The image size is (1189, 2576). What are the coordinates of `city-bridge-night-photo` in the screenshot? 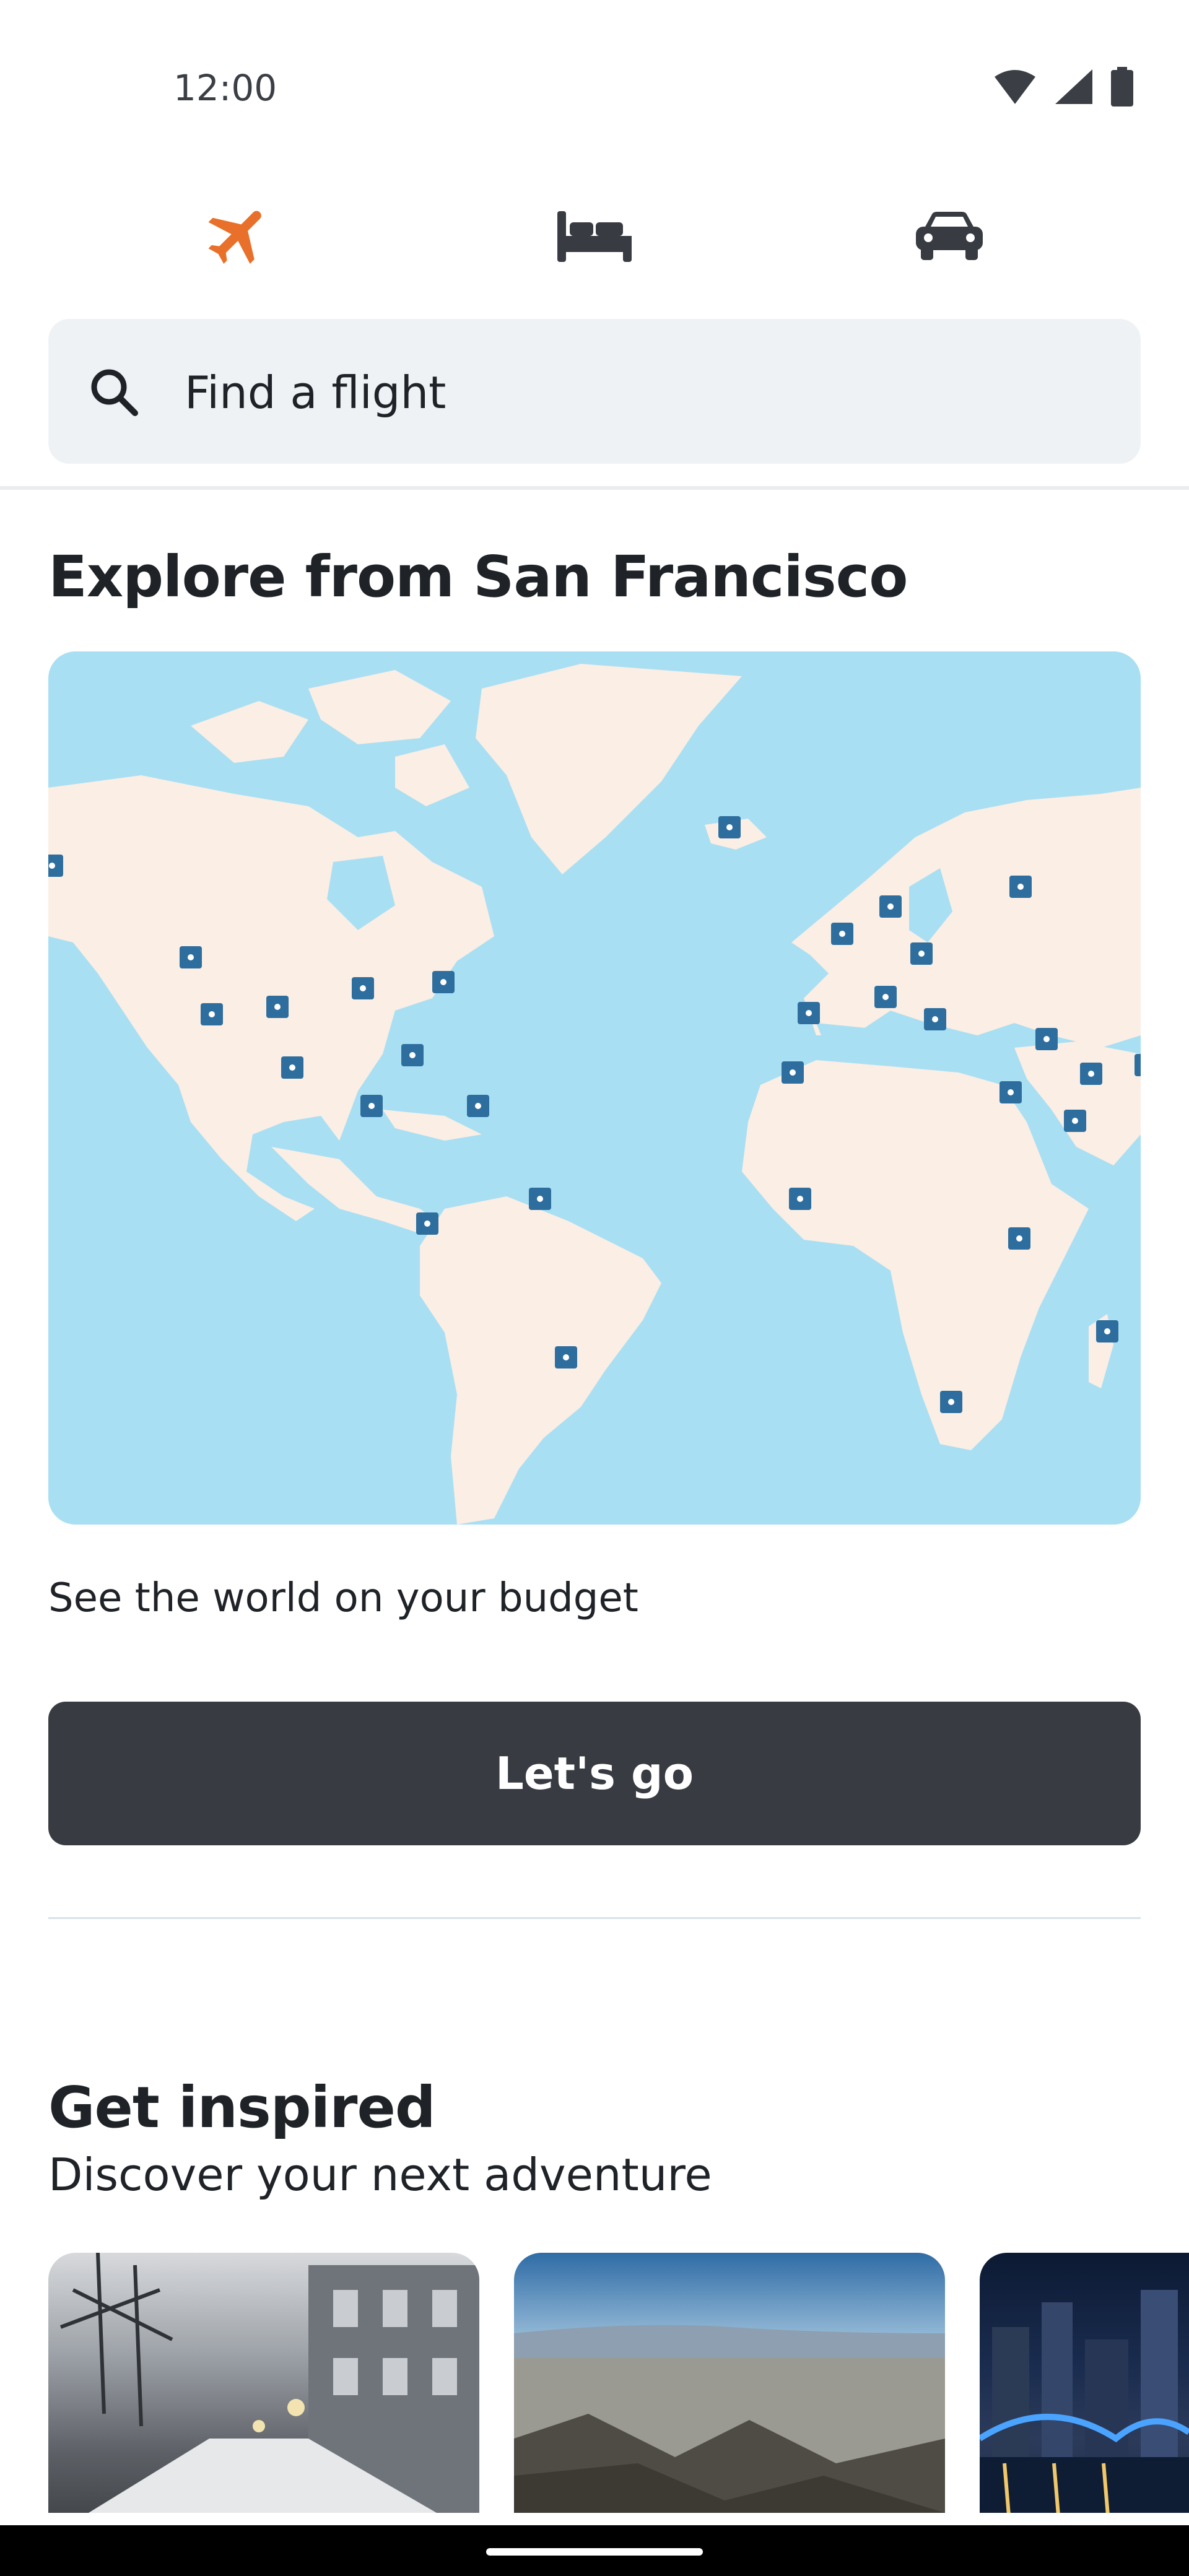 It's located at (1084, 2401).